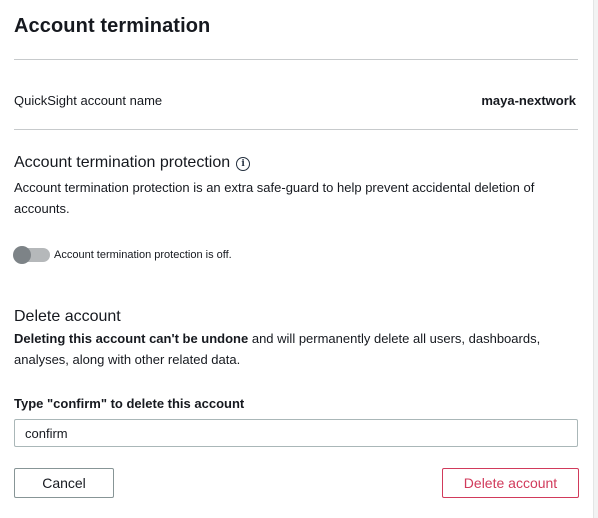 The height and width of the screenshot is (518, 598). What do you see at coordinates (129, 403) in the screenshot?
I see `confirm-field-label: Type "confirm" to delete this account` at bounding box center [129, 403].